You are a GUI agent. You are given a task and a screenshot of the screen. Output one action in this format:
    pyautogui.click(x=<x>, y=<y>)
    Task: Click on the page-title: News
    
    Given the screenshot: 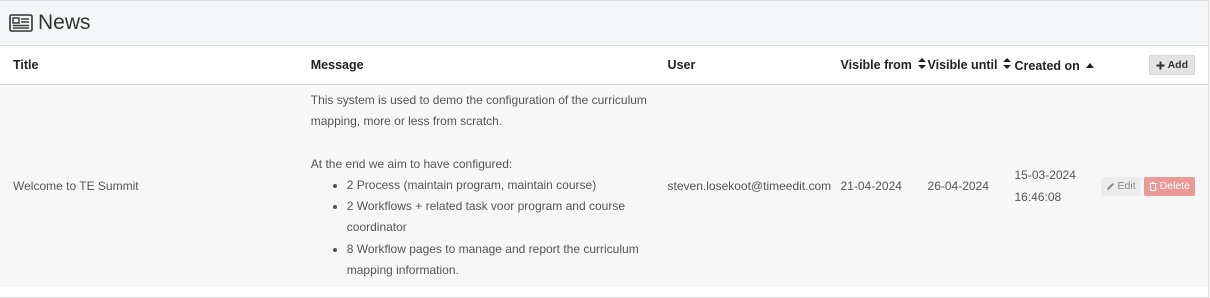 What is the action you would take?
    pyautogui.click(x=64, y=22)
    